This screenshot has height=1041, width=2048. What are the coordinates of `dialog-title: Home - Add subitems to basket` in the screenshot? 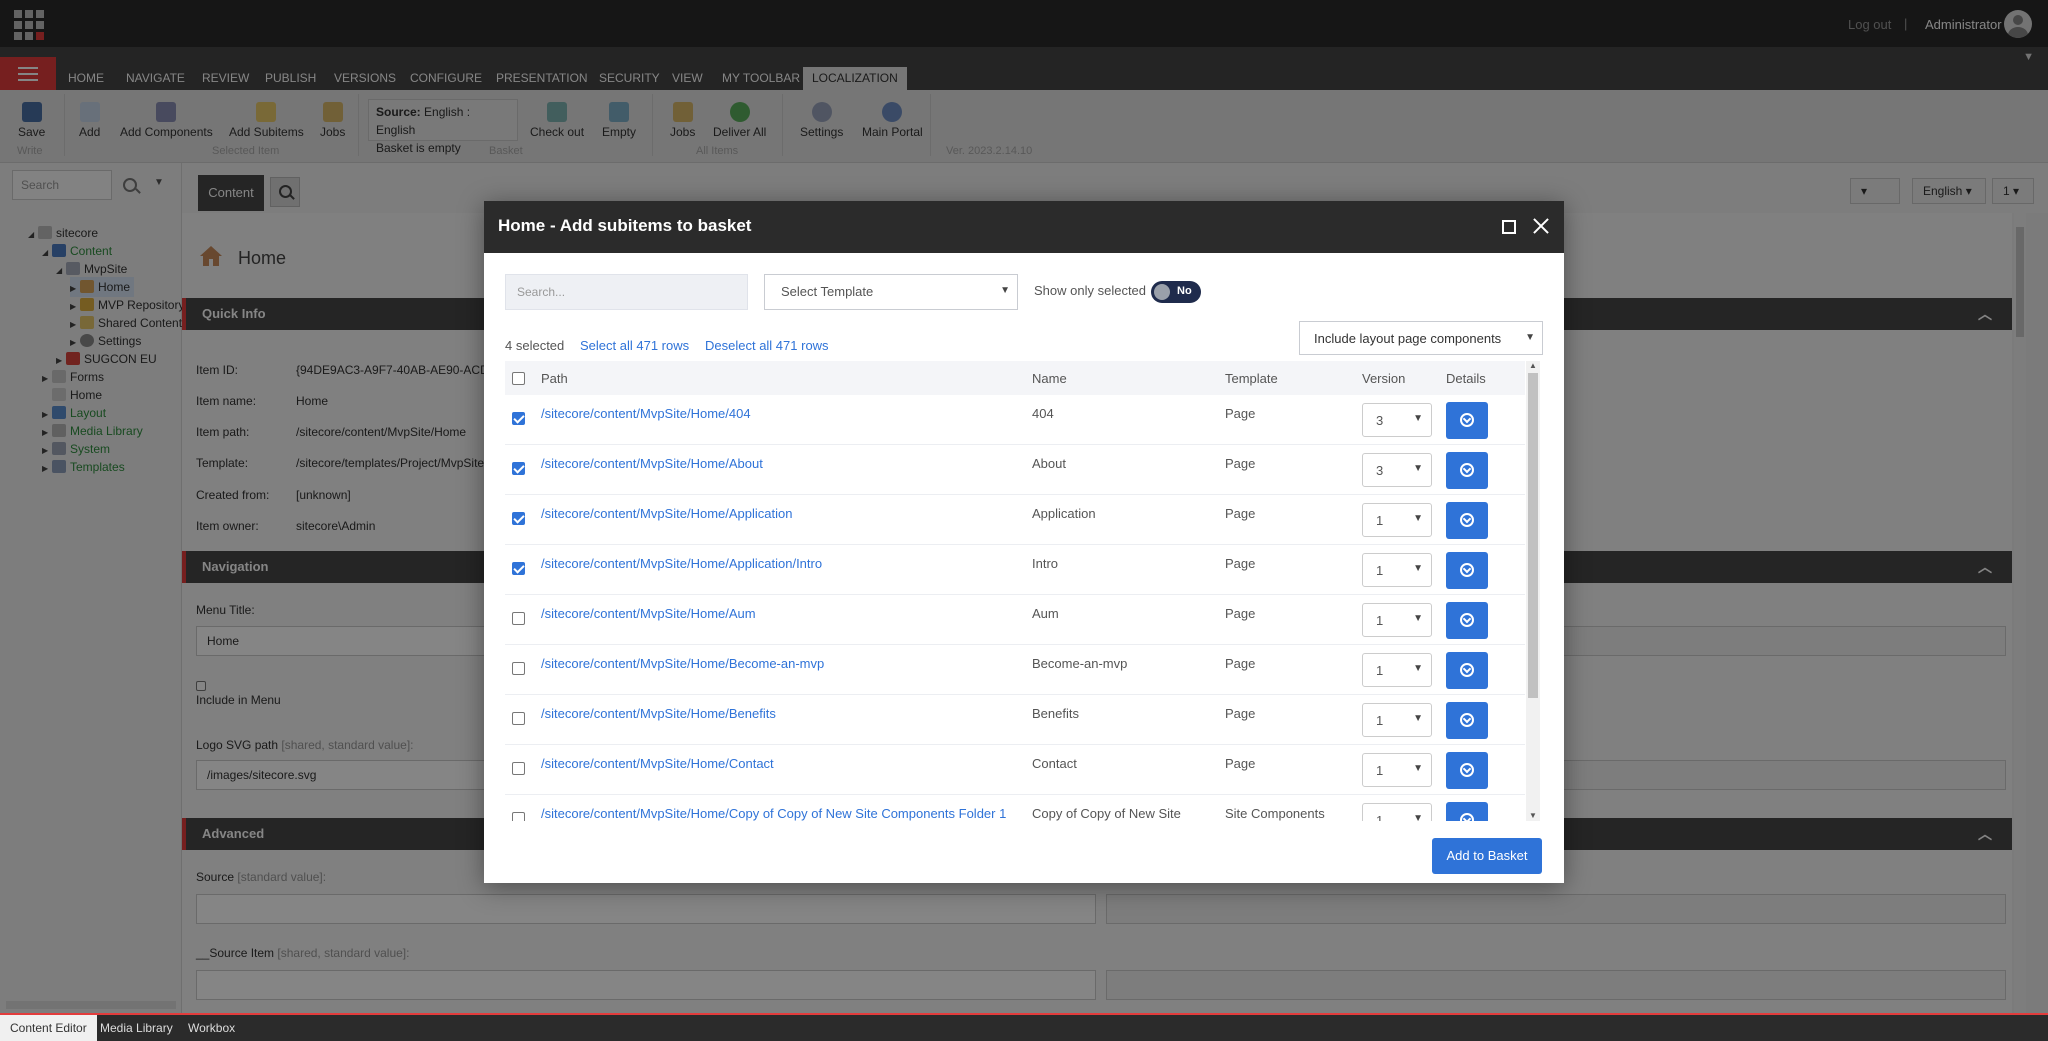 It's located at (625, 225).